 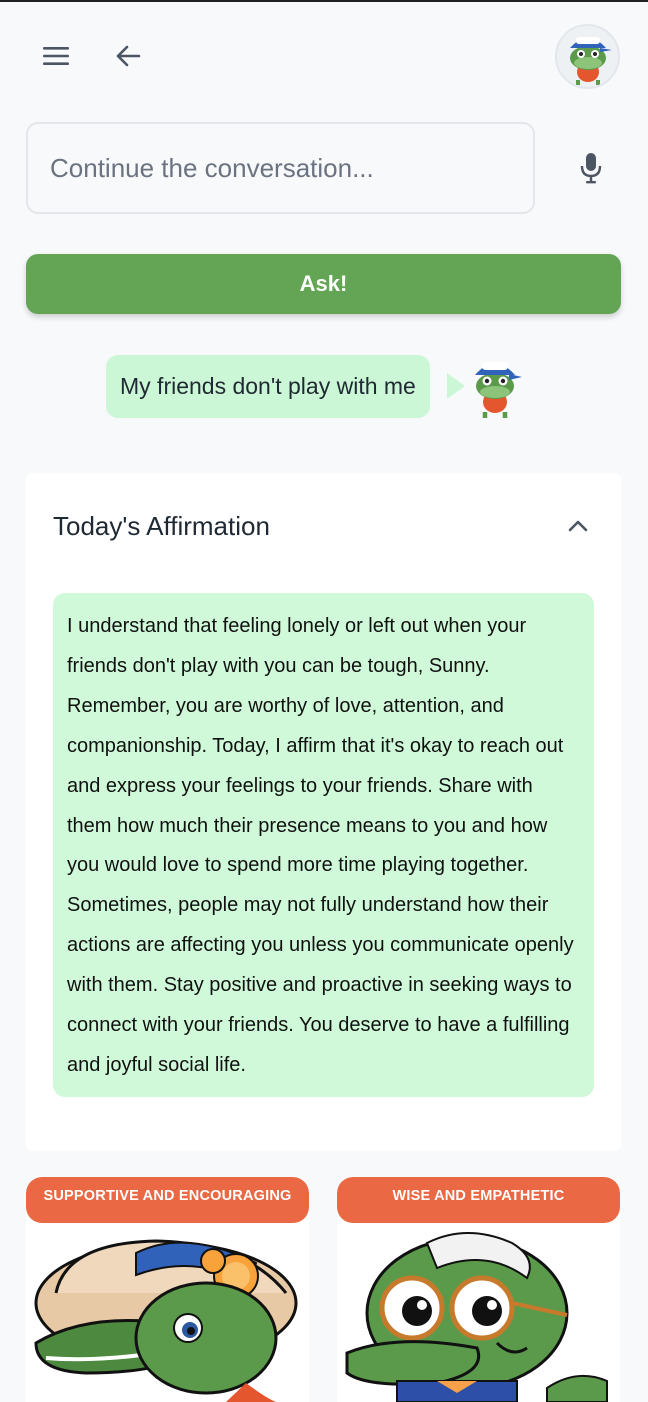 I want to click on user-message-bubble-tail, so click(x=456, y=386).